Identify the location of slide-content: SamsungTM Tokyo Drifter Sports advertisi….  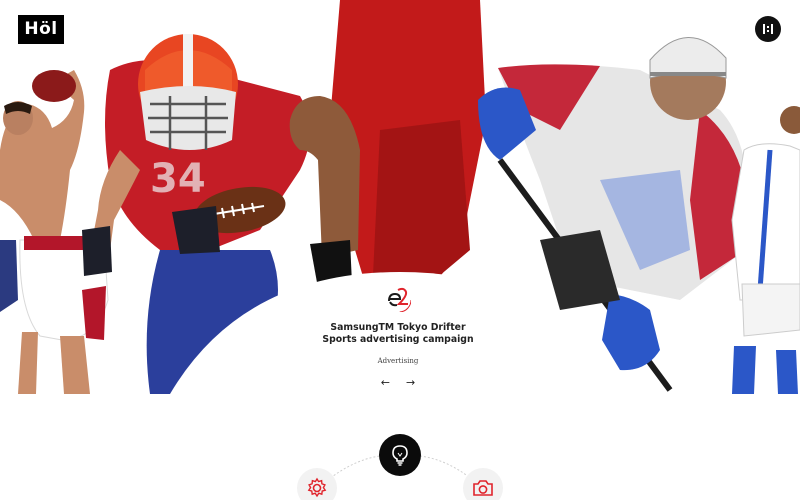
(398, 337).